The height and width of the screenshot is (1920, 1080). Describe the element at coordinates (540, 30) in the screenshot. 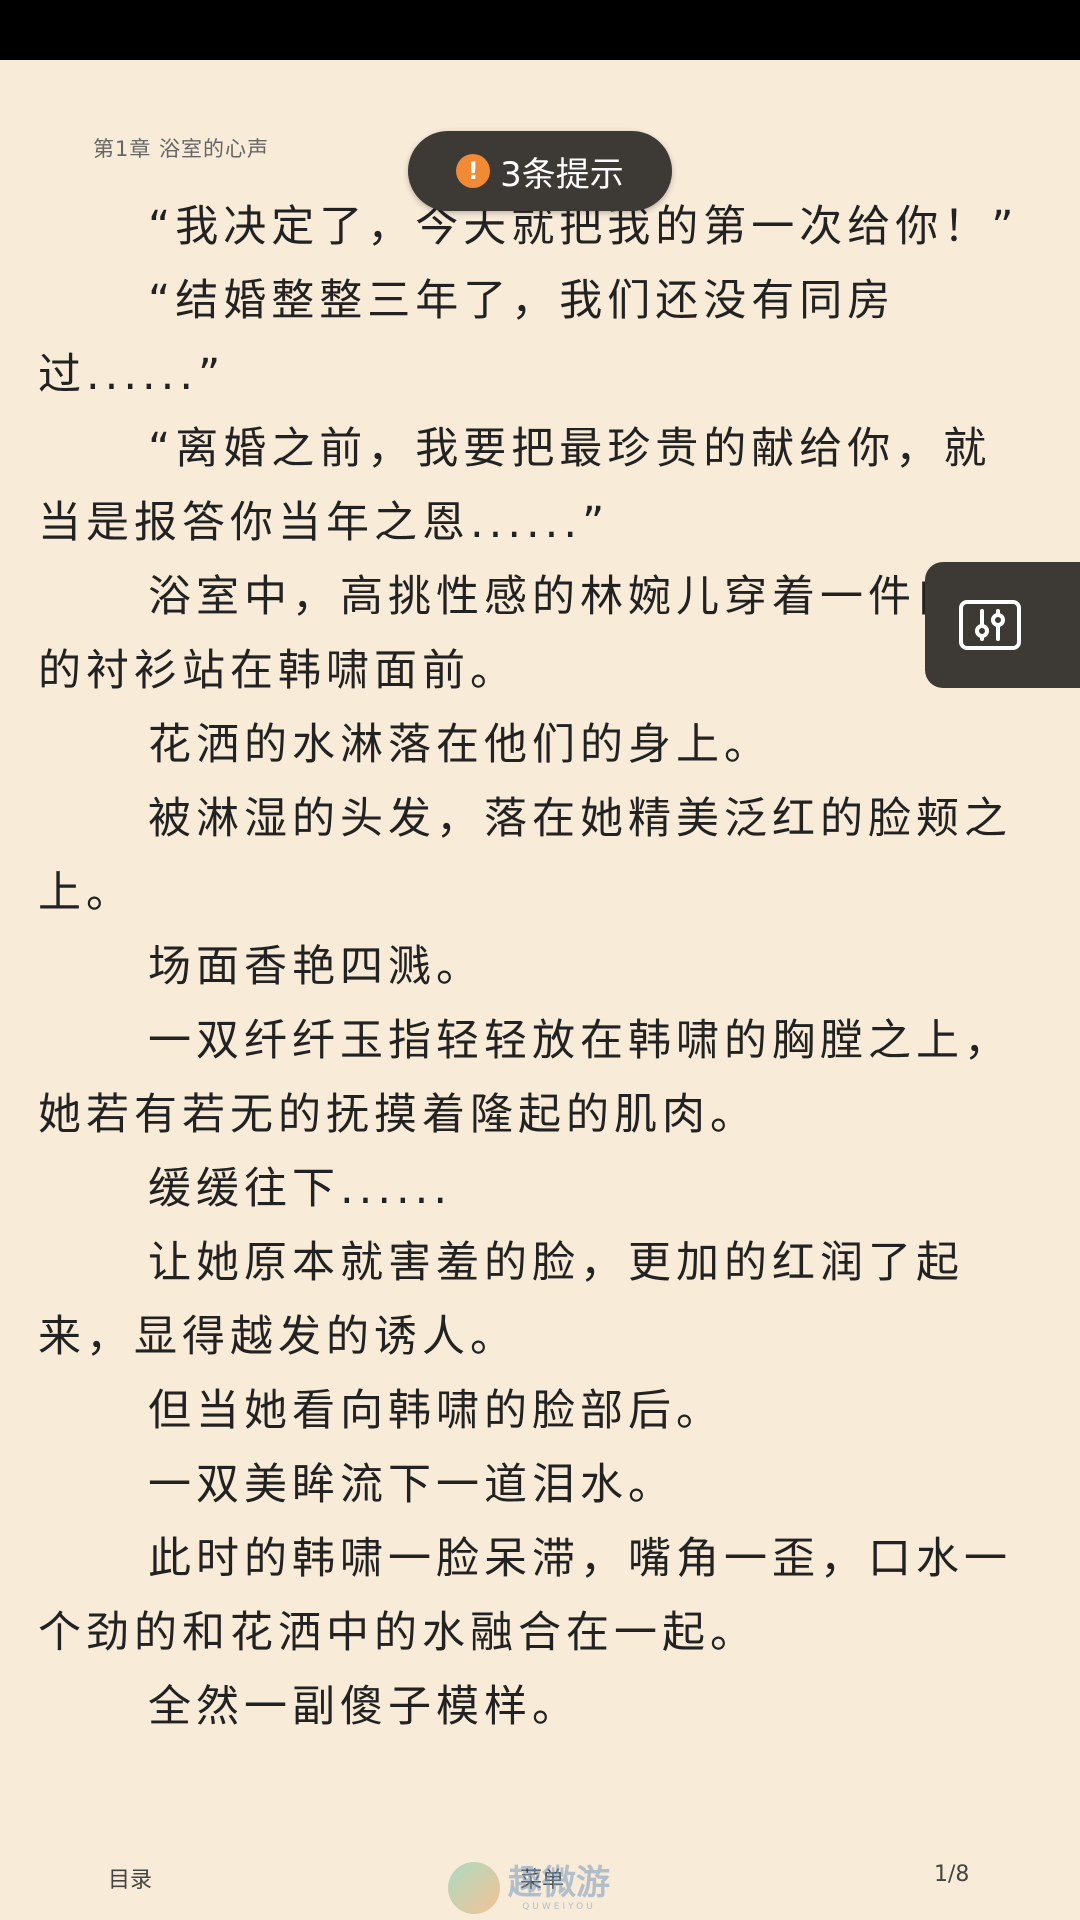

I see `status-bar` at that location.